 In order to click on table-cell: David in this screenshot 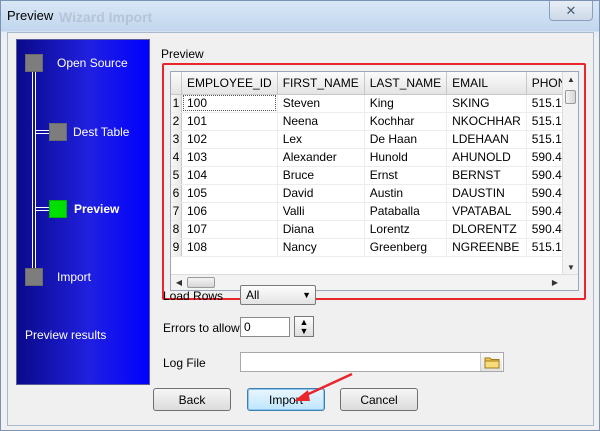, I will do `click(321, 193)`.